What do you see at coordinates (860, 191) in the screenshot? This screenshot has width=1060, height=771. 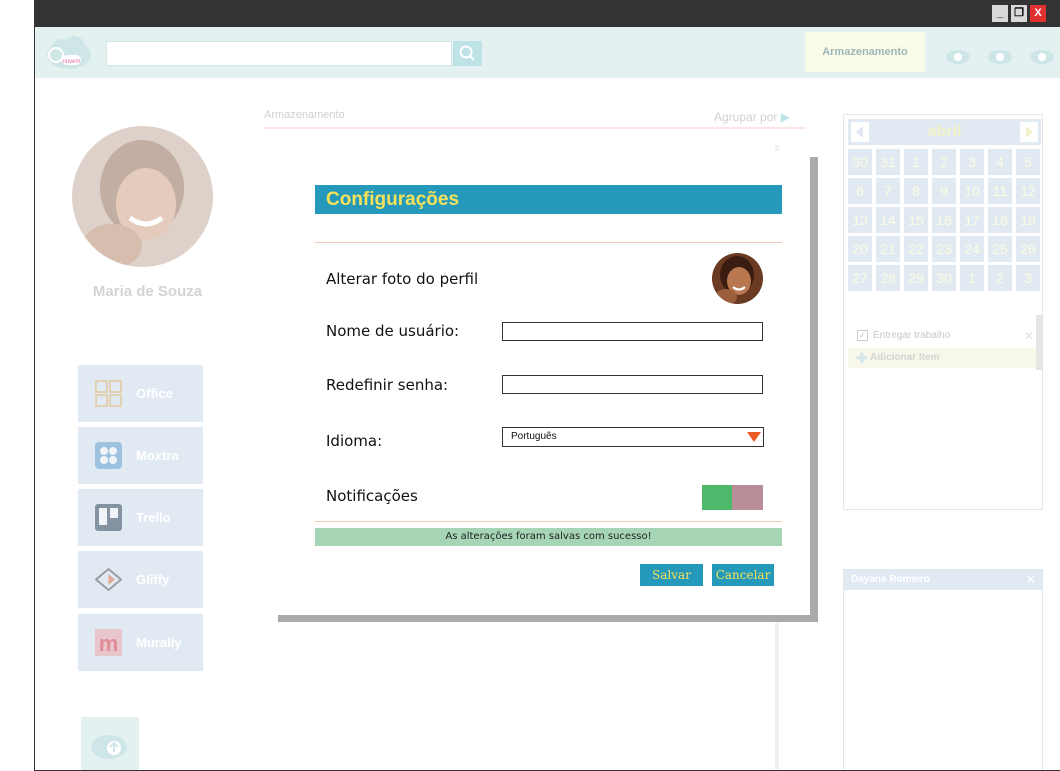 I see `calendar-day: 6` at bounding box center [860, 191].